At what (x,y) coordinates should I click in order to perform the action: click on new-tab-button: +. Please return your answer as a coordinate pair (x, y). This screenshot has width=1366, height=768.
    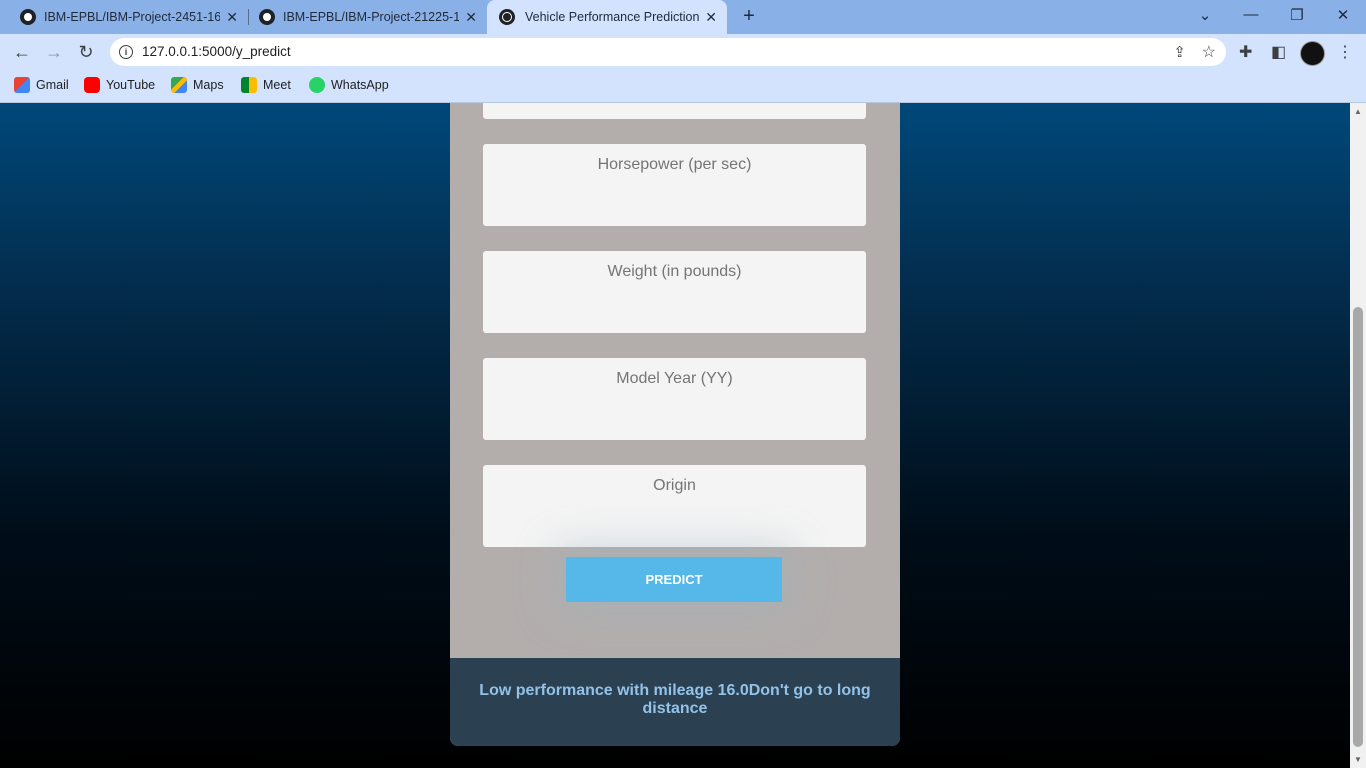
    Looking at the image, I should click on (749, 16).